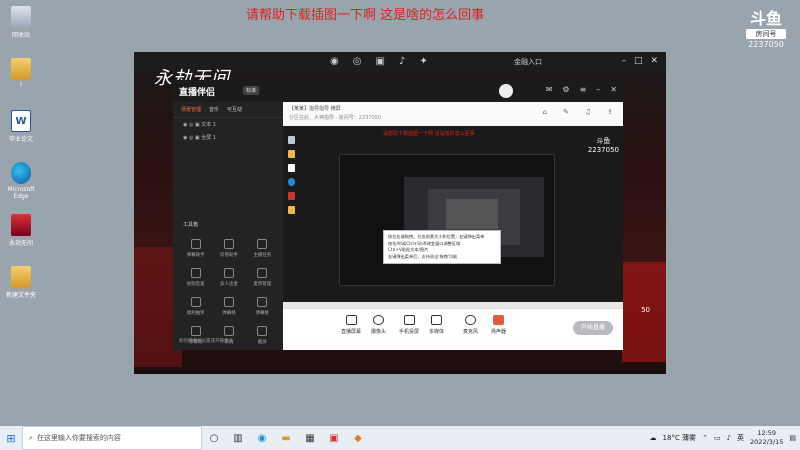 The width and height of the screenshot is (800, 450). Describe the element at coordinates (740, 438) in the screenshot. I see `ime-icon: 英` at that location.